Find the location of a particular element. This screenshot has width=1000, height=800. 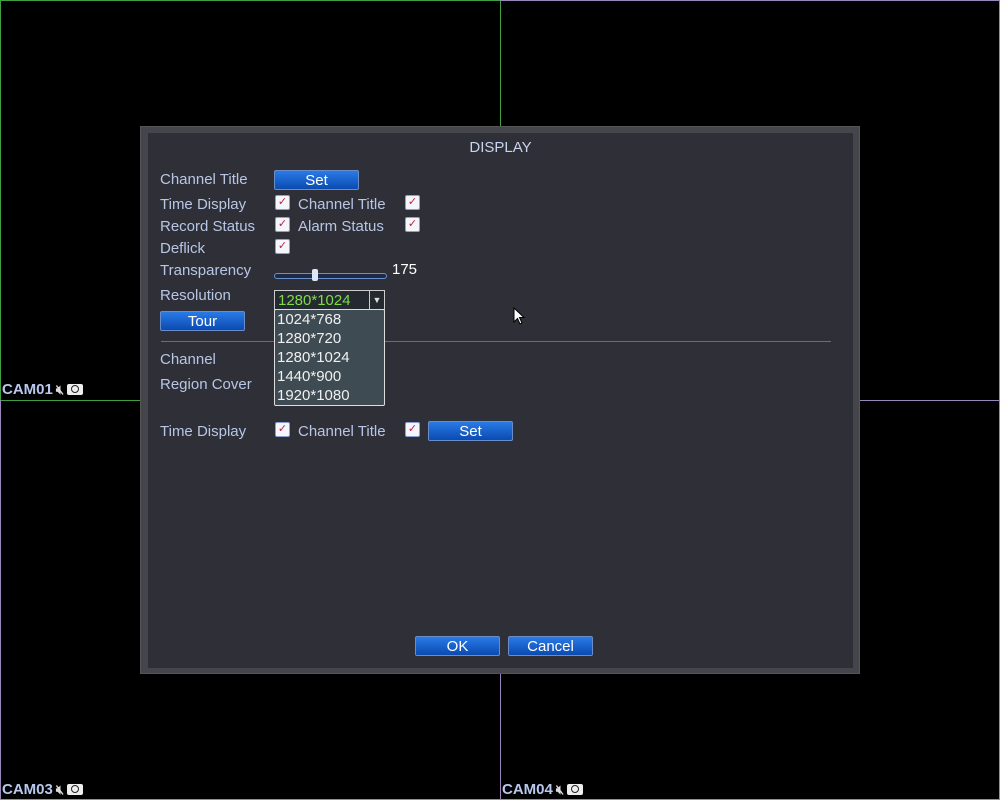

deflick-label: Deflick is located at coordinates (183, 248).